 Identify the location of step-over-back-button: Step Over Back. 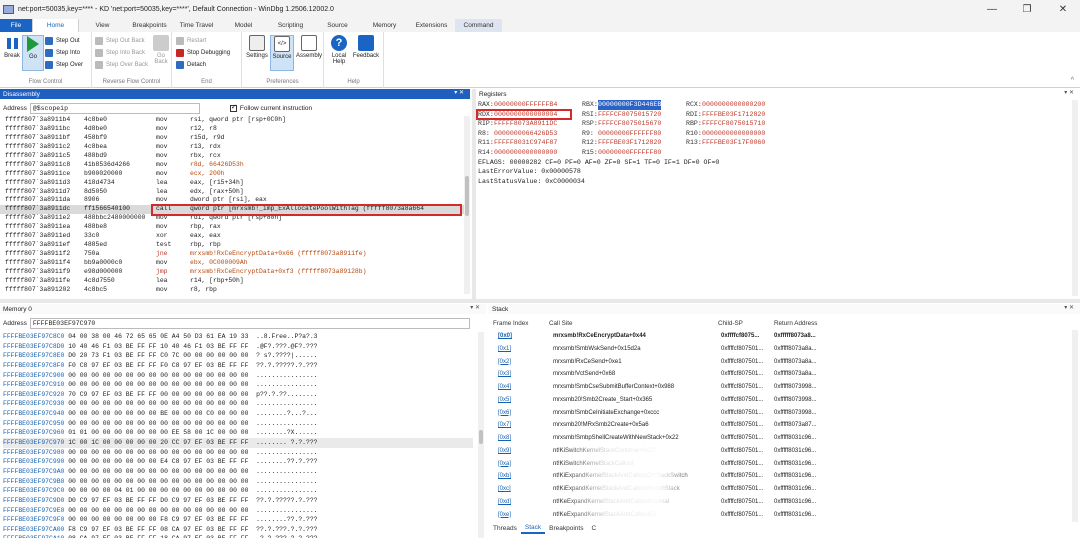
(121, 64).